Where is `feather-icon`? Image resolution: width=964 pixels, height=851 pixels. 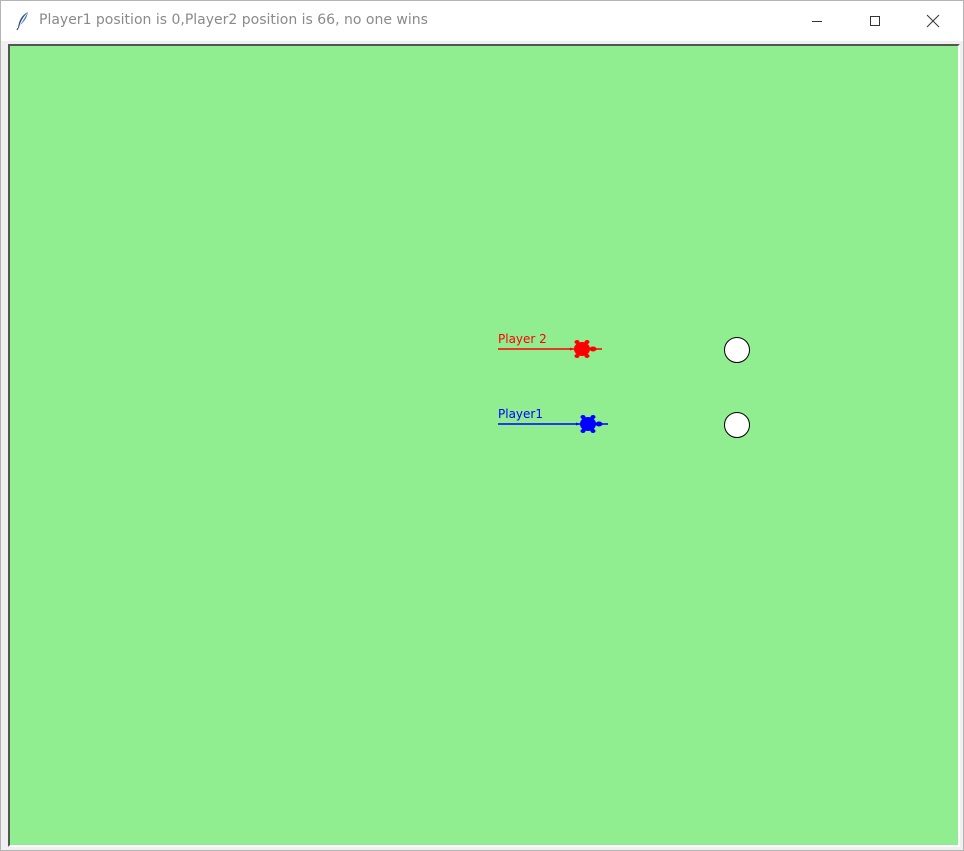
feather-icon is located at coordinates (22, 21).